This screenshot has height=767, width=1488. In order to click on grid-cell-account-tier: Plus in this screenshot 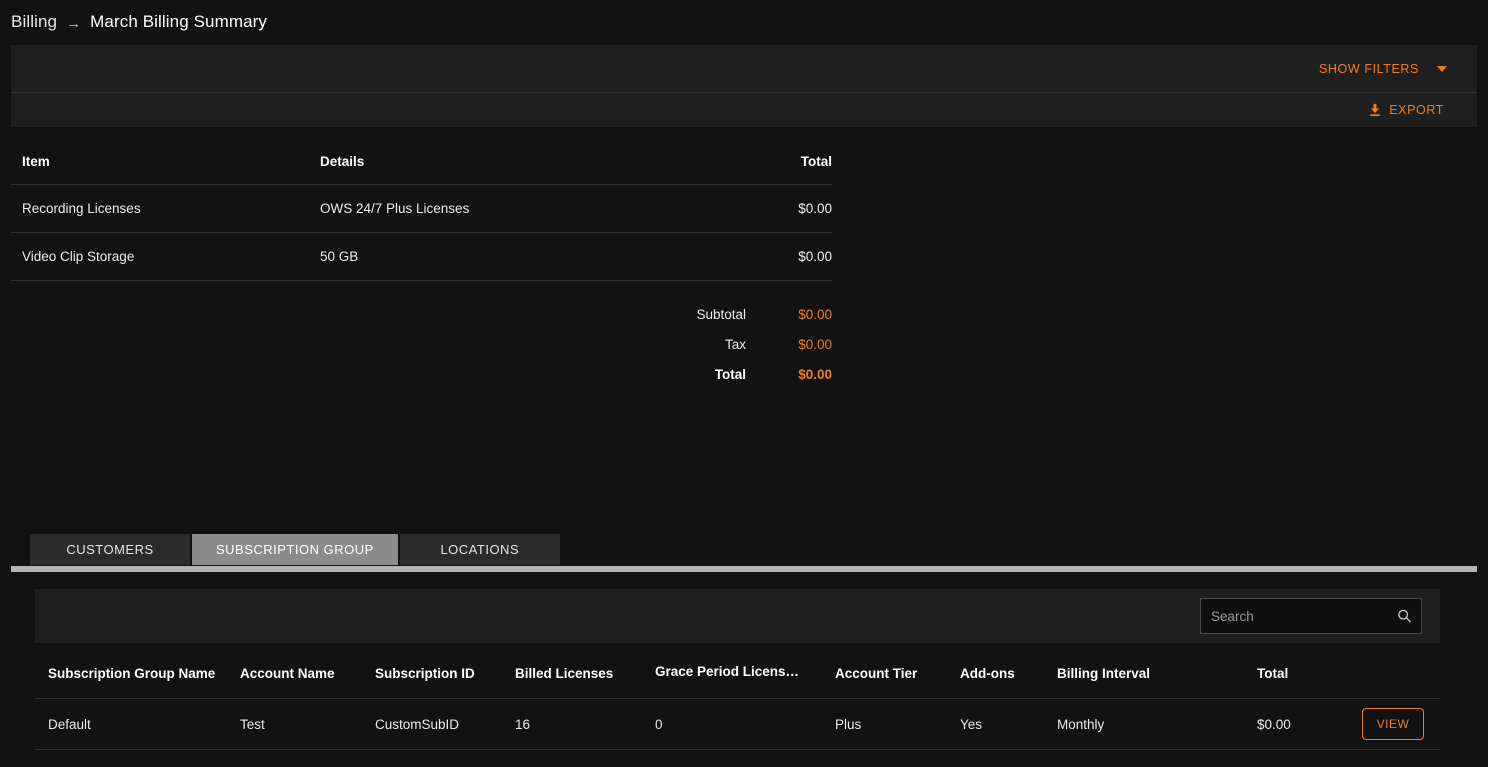, I will do `click(848, 724)`.